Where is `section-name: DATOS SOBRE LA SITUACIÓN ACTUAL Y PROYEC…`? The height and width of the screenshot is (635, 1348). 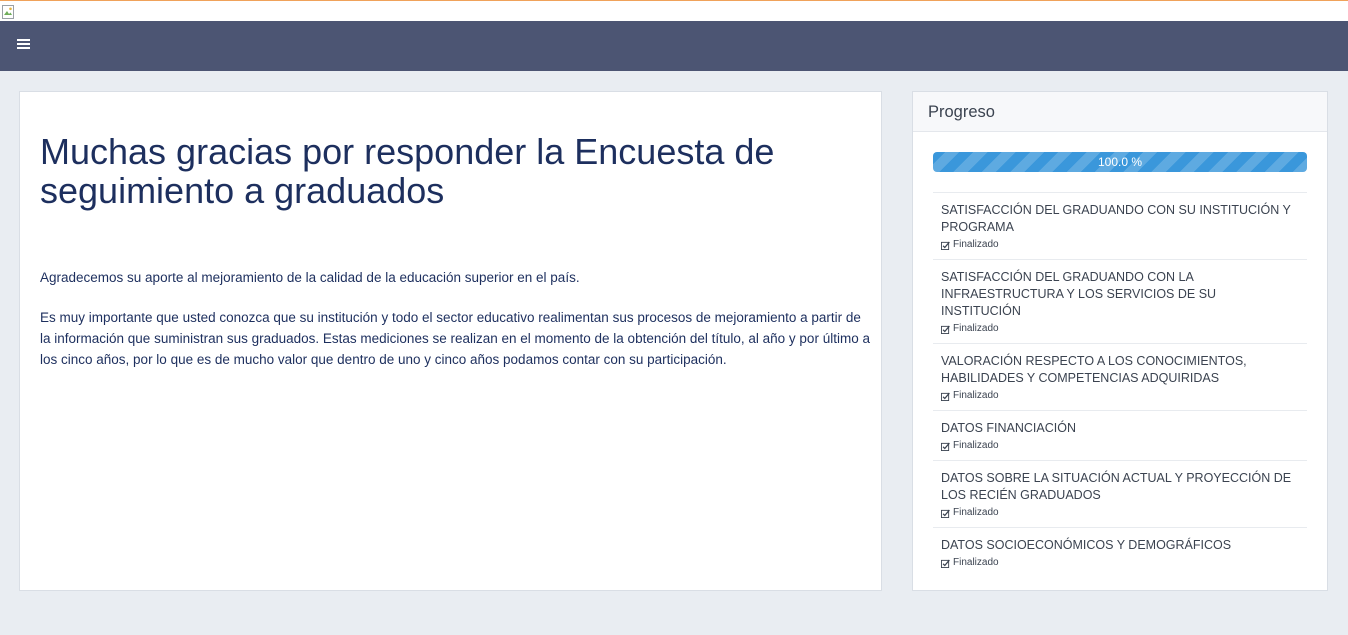 section-name: DATOS SOBRE LA SITUACIÓN ACTUAL Y PROYEC… is located at coordinates (1116, 486).